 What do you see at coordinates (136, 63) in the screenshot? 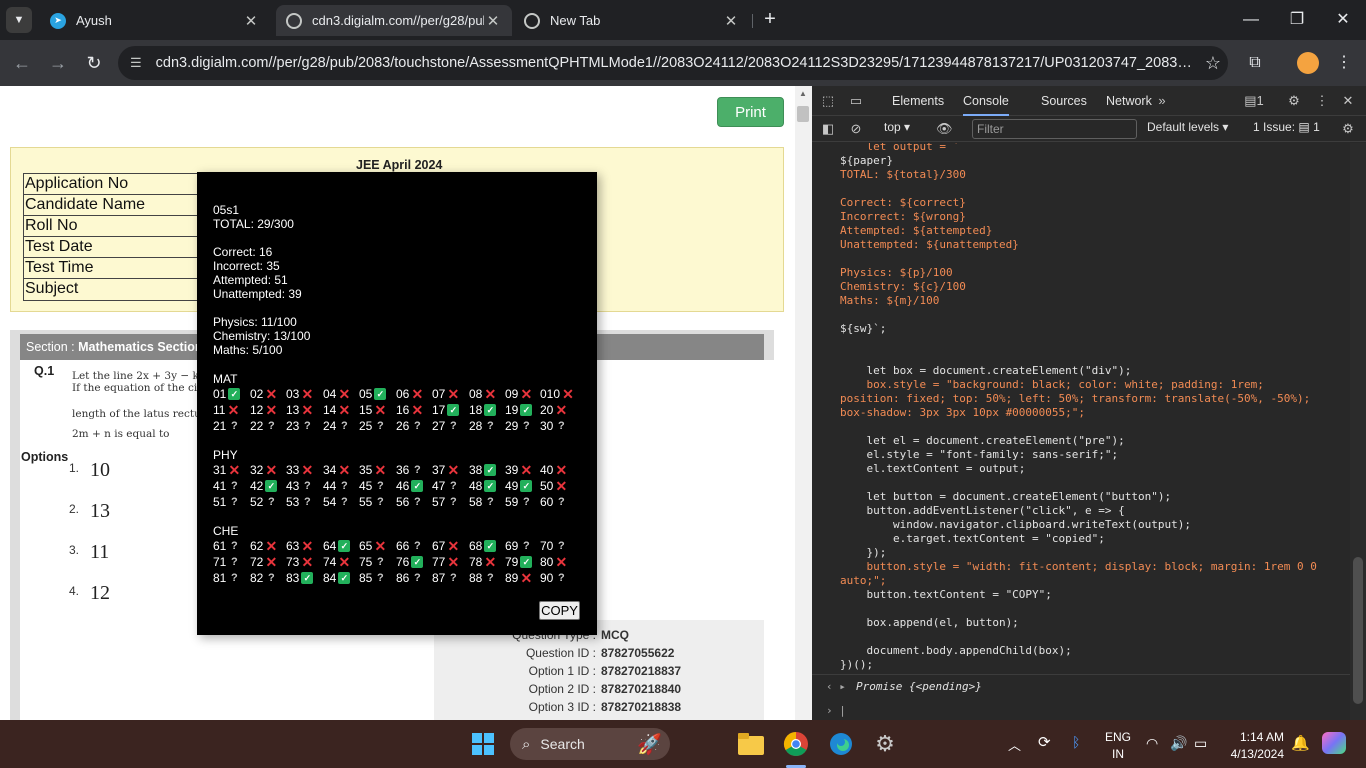
I see `site-info-icon: ☰` at bounding box center [136, 63].